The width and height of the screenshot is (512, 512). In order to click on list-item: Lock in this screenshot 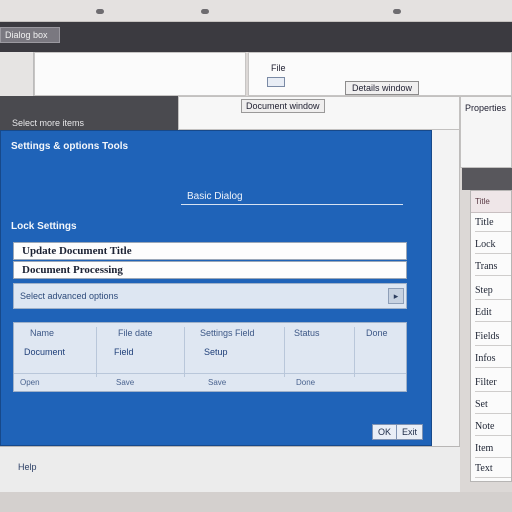, I will do `click(493, 245)`.